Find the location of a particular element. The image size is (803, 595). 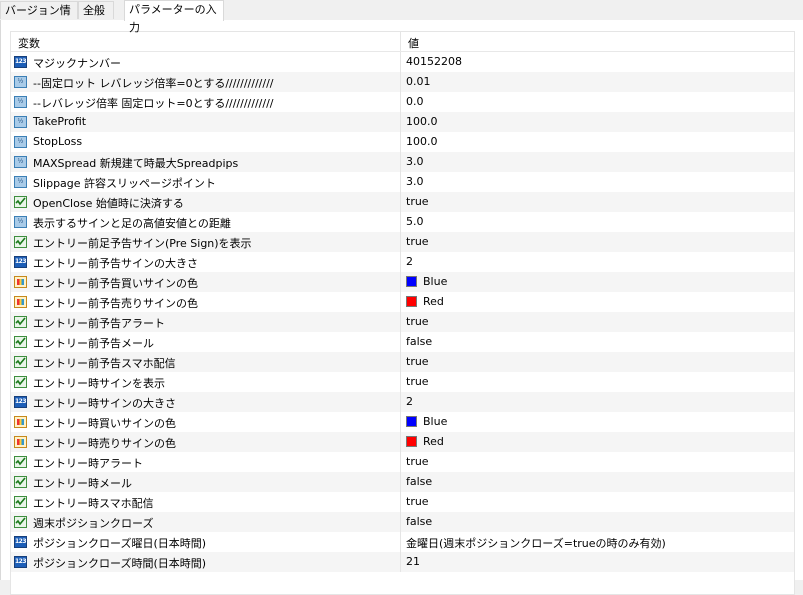

parameter-value: 21 is located at coordinates (413, 561).